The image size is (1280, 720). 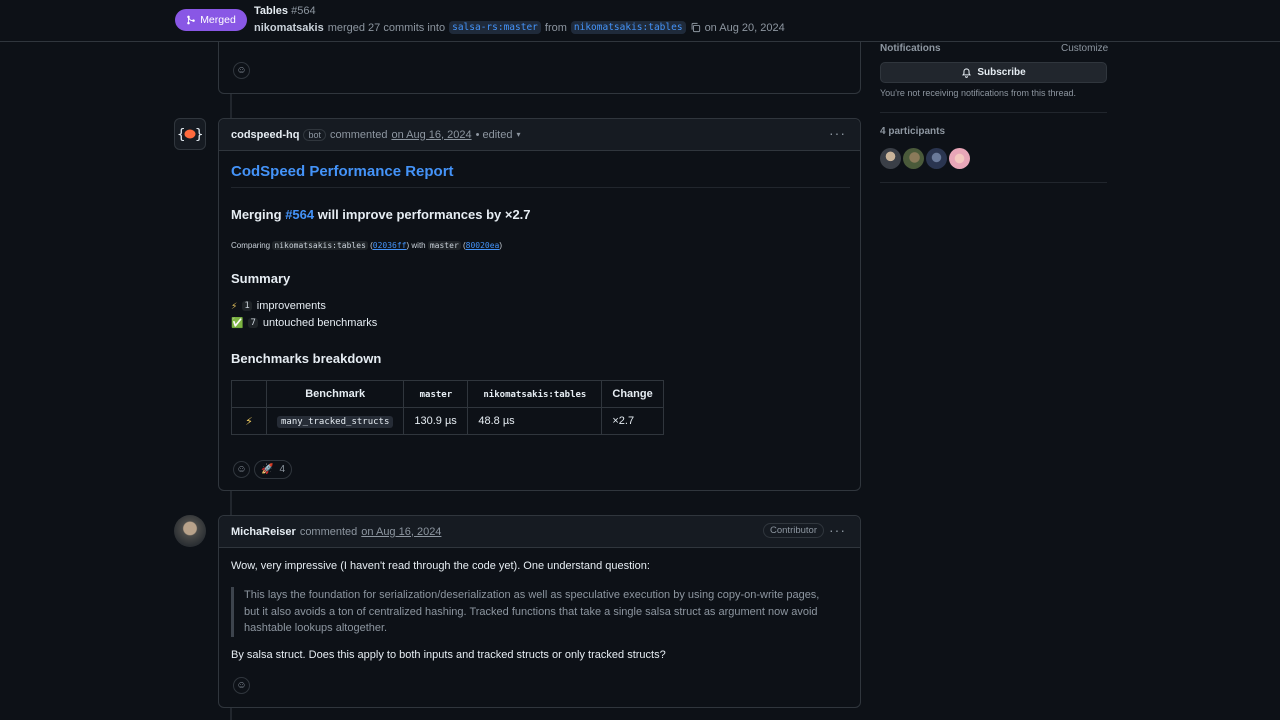 What do you see at coordinates (249, 421) in the screenshot?
I see `row-icon: ⚡` at bounding box center [249, 421].